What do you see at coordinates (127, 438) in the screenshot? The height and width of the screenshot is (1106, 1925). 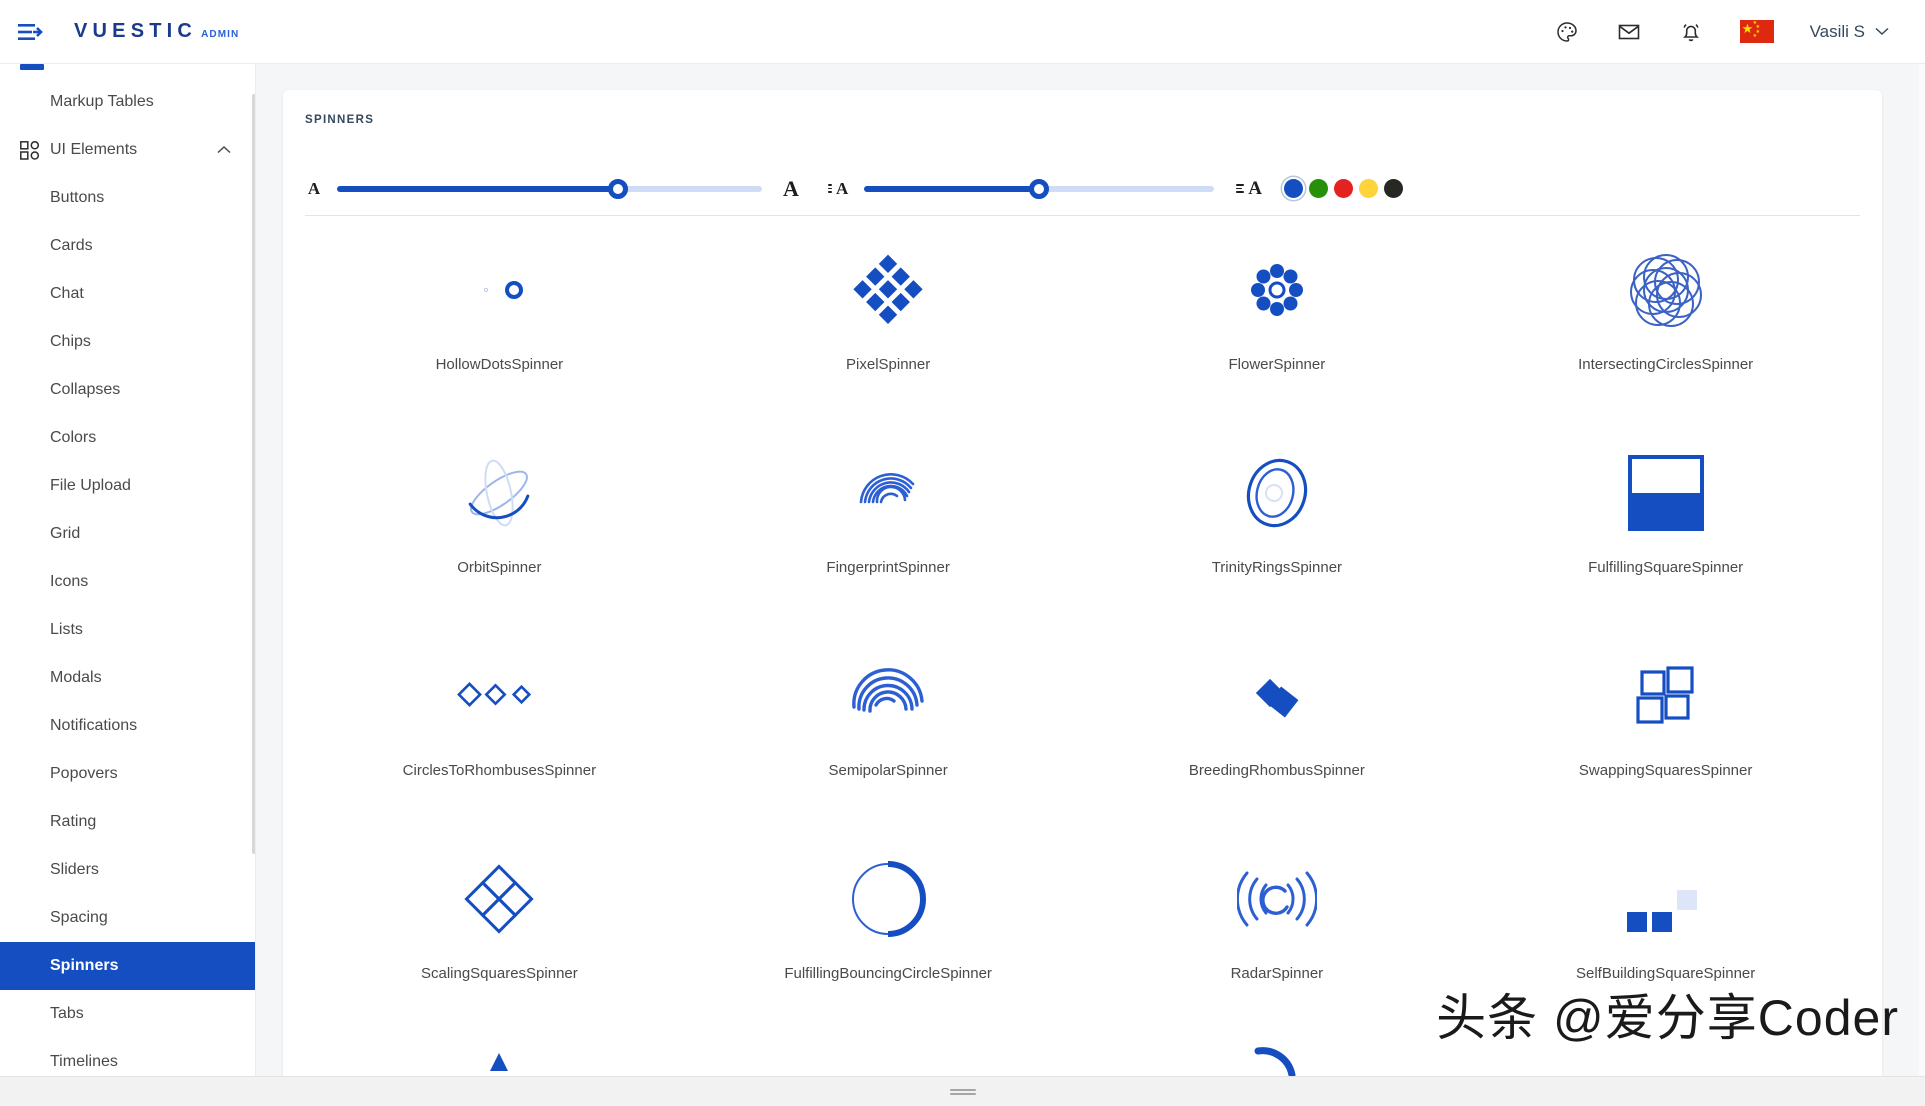 I see `sidebar-item-colors: Colors` at bounding box center [127, 438].